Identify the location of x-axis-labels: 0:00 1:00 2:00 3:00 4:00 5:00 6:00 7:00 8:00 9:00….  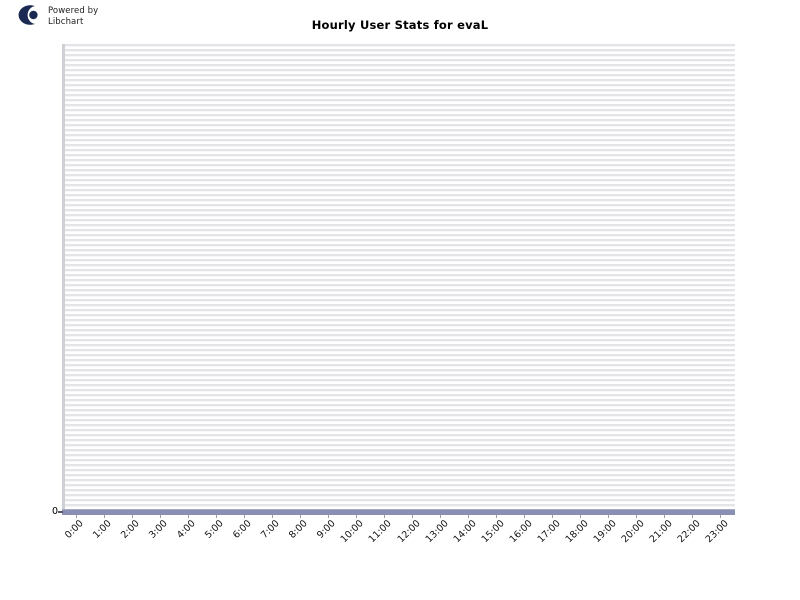
(398, 548).